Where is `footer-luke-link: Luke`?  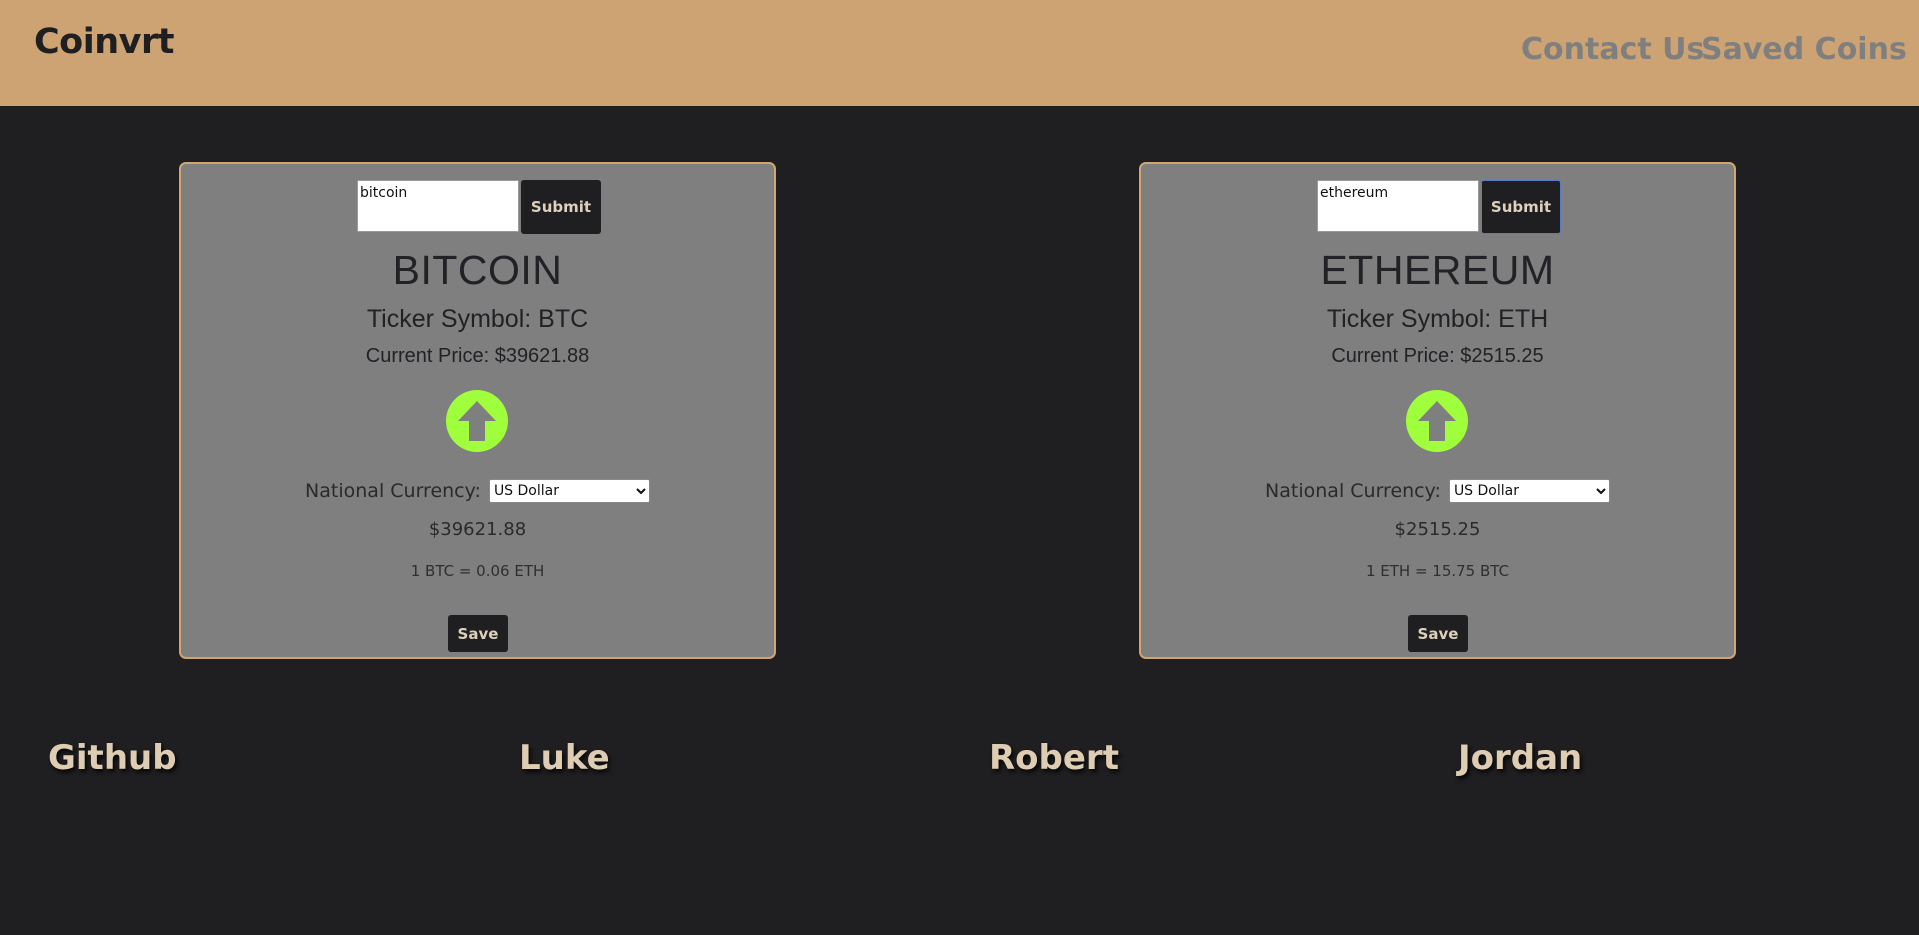
footer-luke-link: Luke is located at coordinates (564, 758).